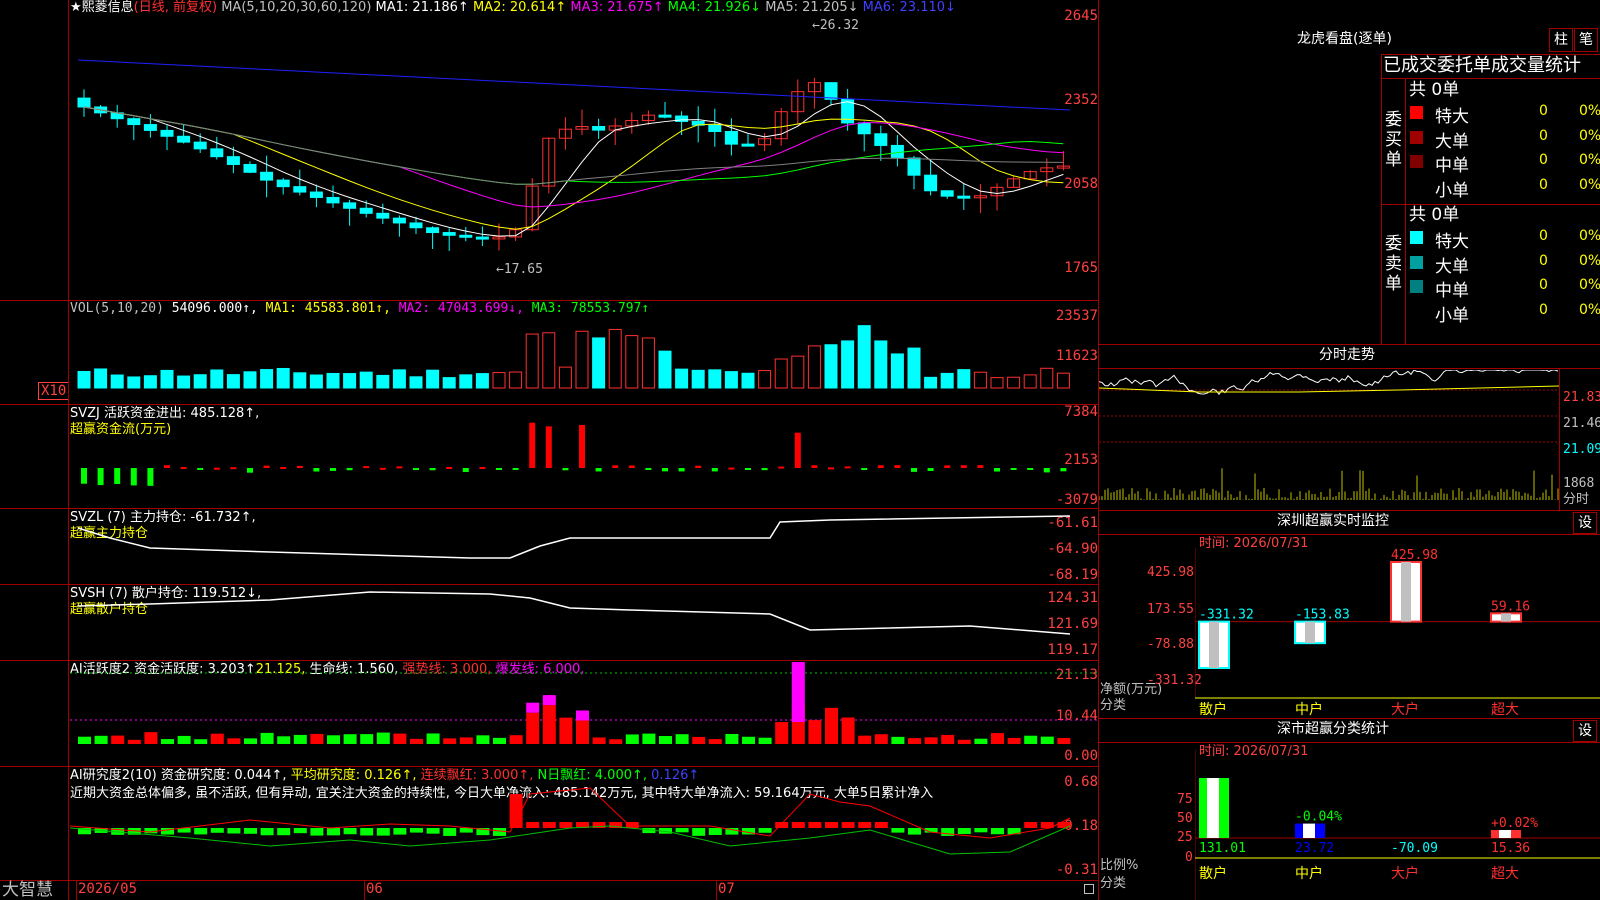 This screenshot has width=1600, height=900. Describe the element at coordinates (1119, 865) in the screenshot. I see `stats-axis-label: 比例%` at that location.